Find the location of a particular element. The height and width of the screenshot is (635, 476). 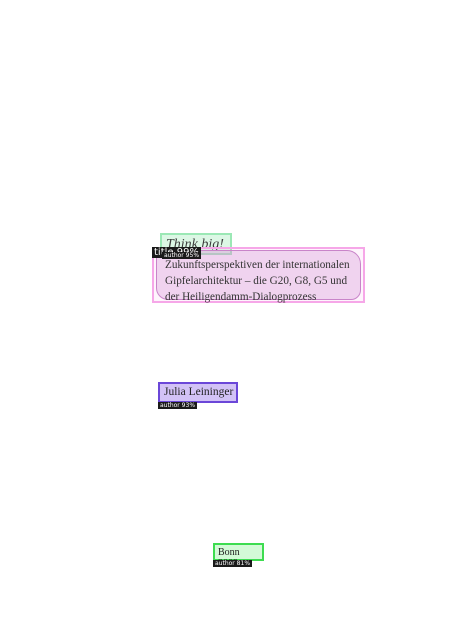

place-label-tag: author 81% is located at coordinates (233, 563).